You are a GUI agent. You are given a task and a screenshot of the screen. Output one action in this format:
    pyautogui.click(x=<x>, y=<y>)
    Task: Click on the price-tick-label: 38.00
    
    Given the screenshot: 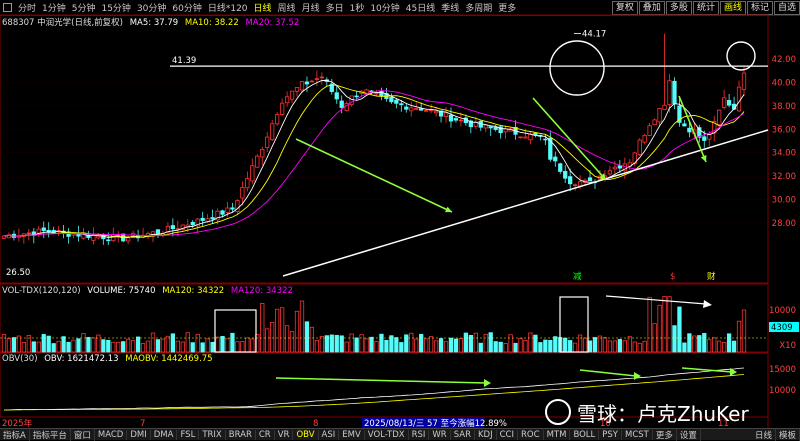 What is the action you would take?
    pyautogui.click(x=784, y=107)
    